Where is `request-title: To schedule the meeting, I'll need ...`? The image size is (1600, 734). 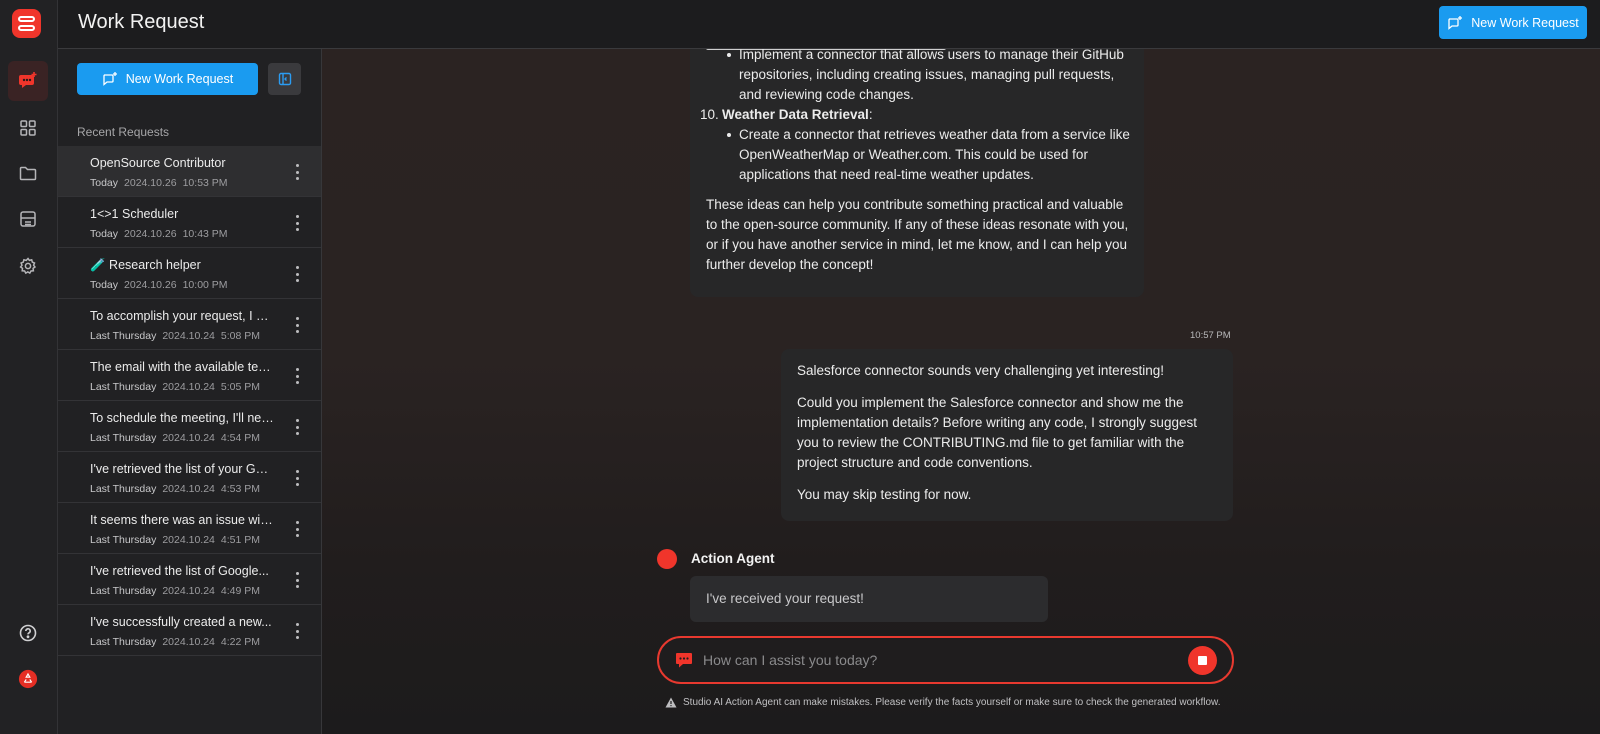 request-title: To schedule the meeting, I'll need ... is located at coordinates (182, 418).